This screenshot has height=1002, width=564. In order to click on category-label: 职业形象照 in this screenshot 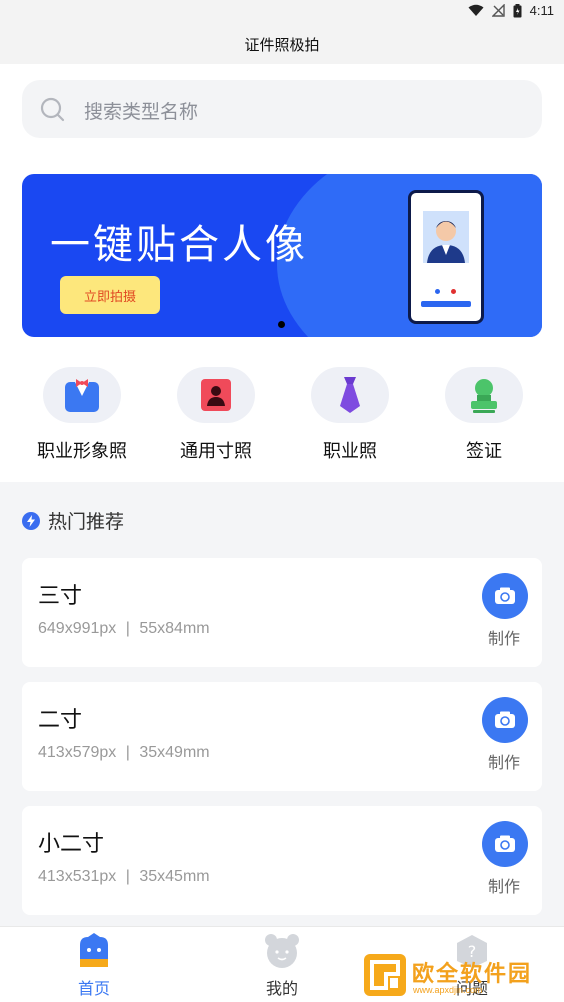, I will do `click(82, 451)`.